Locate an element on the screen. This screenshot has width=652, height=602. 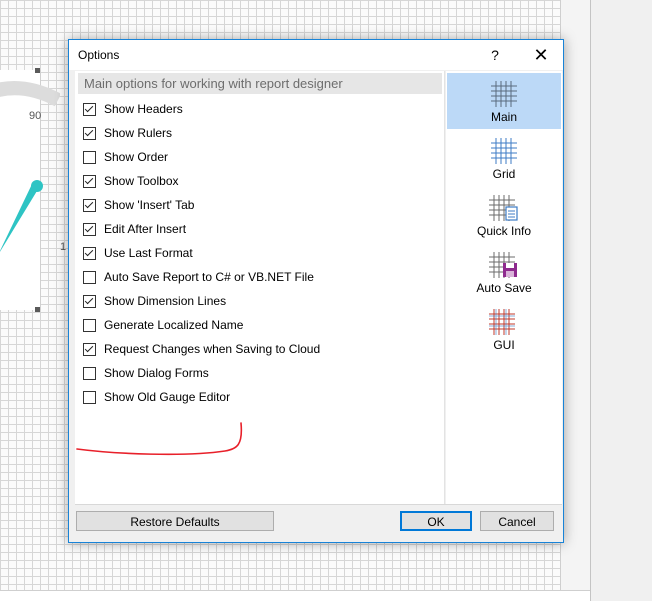
category-label-grid: Grid is located at coordinates (504, 174).